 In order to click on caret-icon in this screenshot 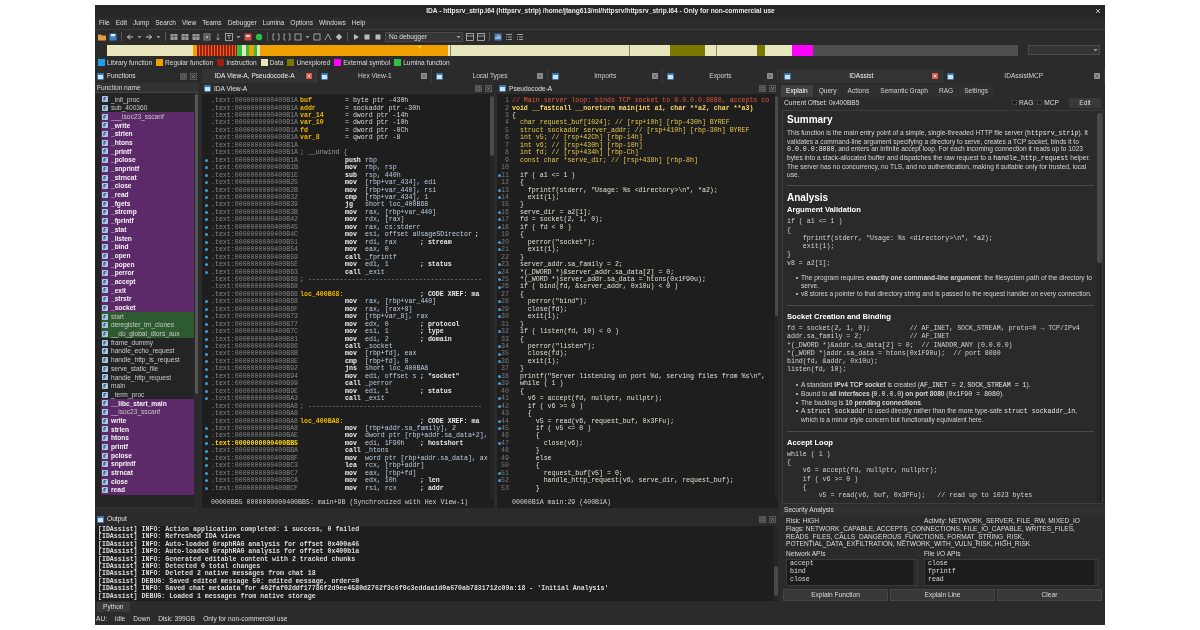, I will do `click(1095, 50)`.